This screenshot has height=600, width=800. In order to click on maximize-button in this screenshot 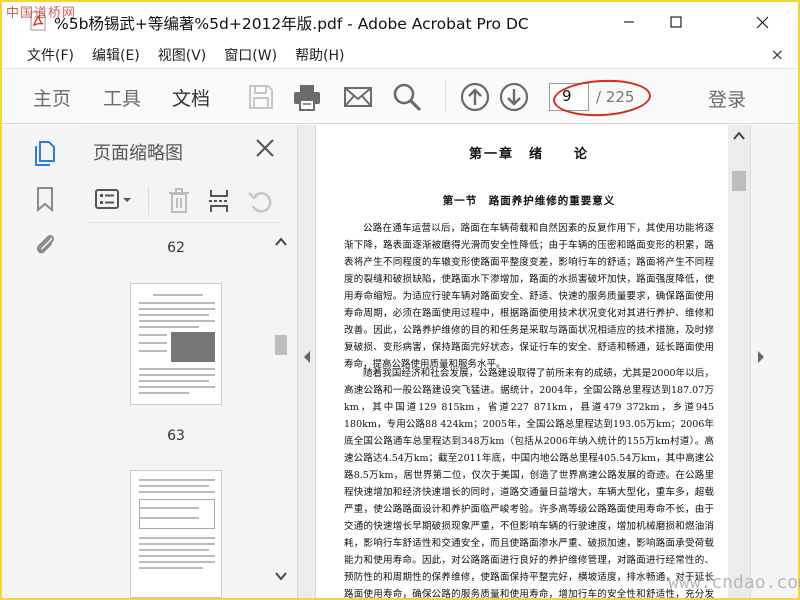, I will do `click(676, 22)`.